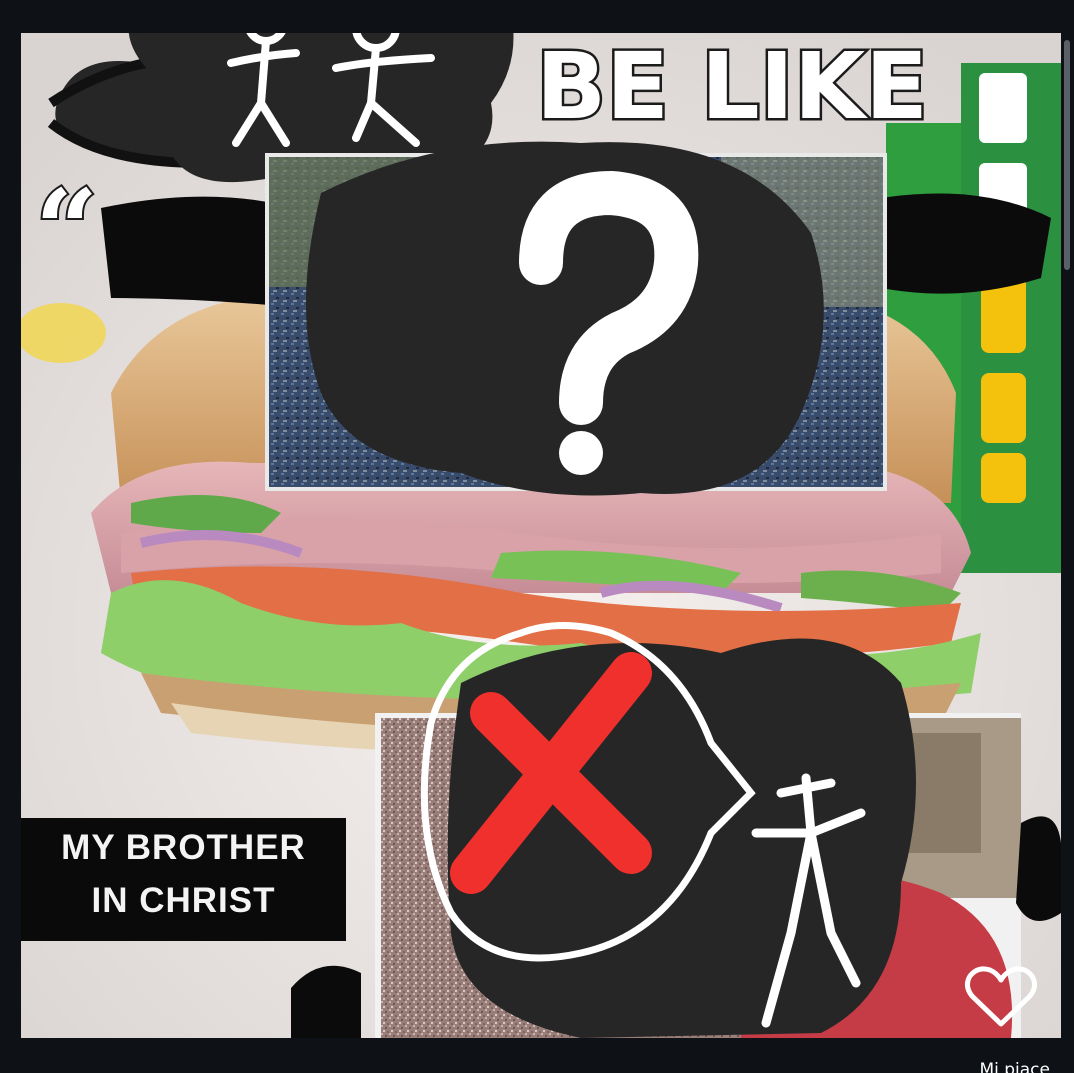  I want to click on bottom-bar, so click(537, 1055).